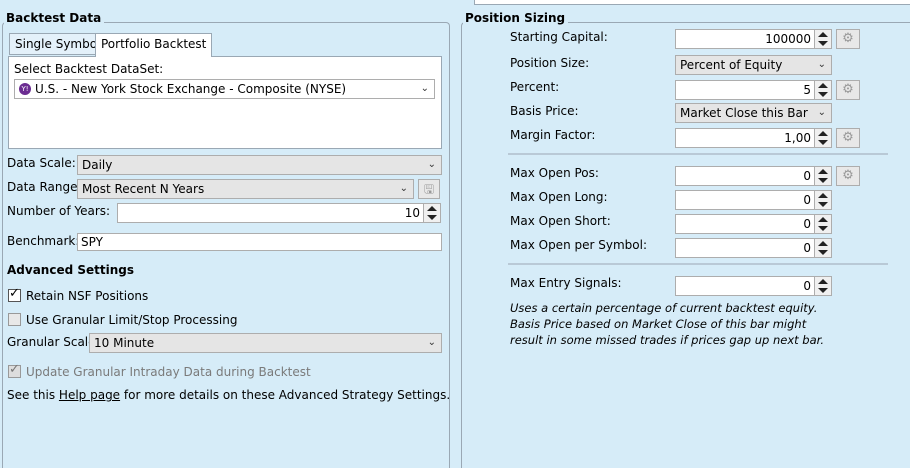 The height and width of the screenshot is (468, 910). I want to click on position-size-select: Percent of Equity ⌄, so click(753, 65).